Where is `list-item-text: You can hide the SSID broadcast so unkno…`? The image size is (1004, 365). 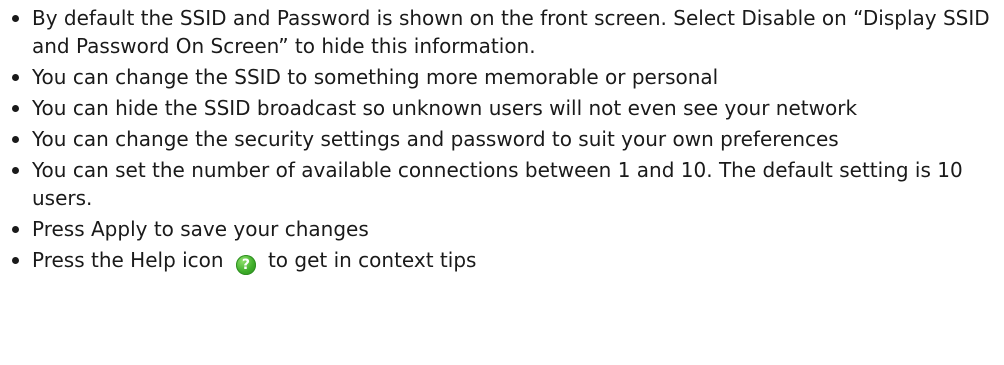 list-item-text: You can hide the SSID broadcast so unkno… is located at coordinates (445, 108).